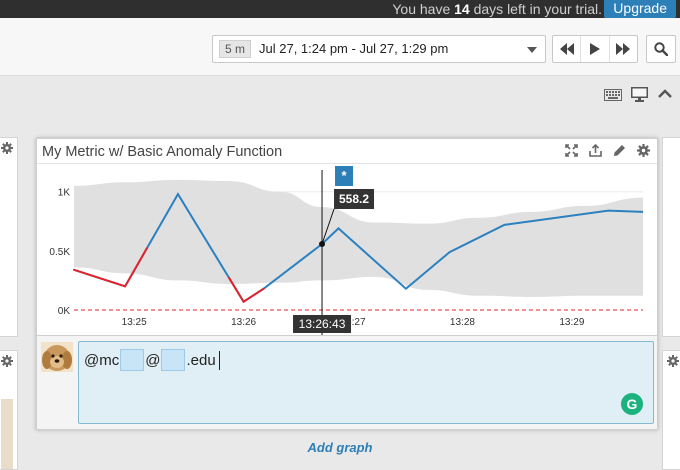  What do you see at coordinates (253, 295) in the screenshot?
I see `anomaly-segment` at bounding box center [253, 295].